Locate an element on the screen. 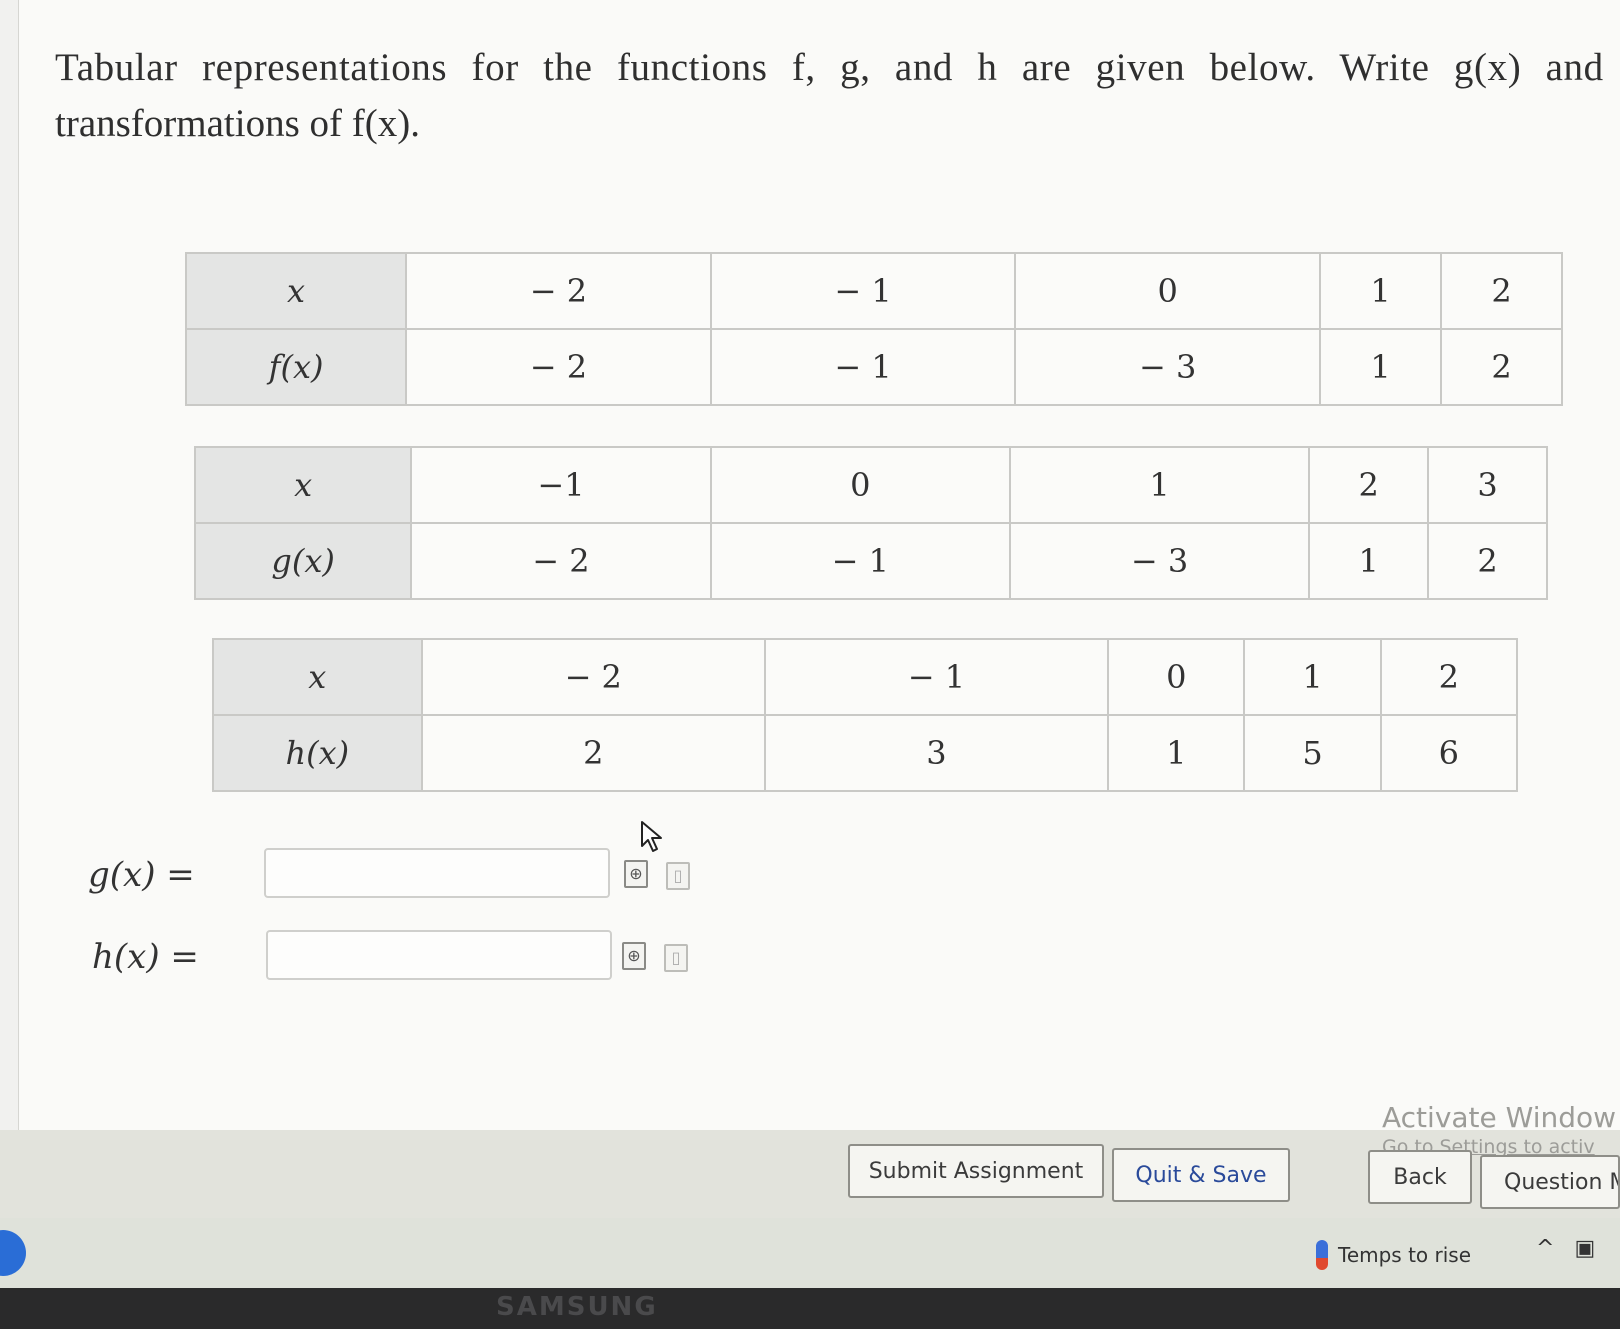 The width and height of the screenshot is (1620, 1329). weather-widget: Temps to rise is located at coordinates (1393, 1255).